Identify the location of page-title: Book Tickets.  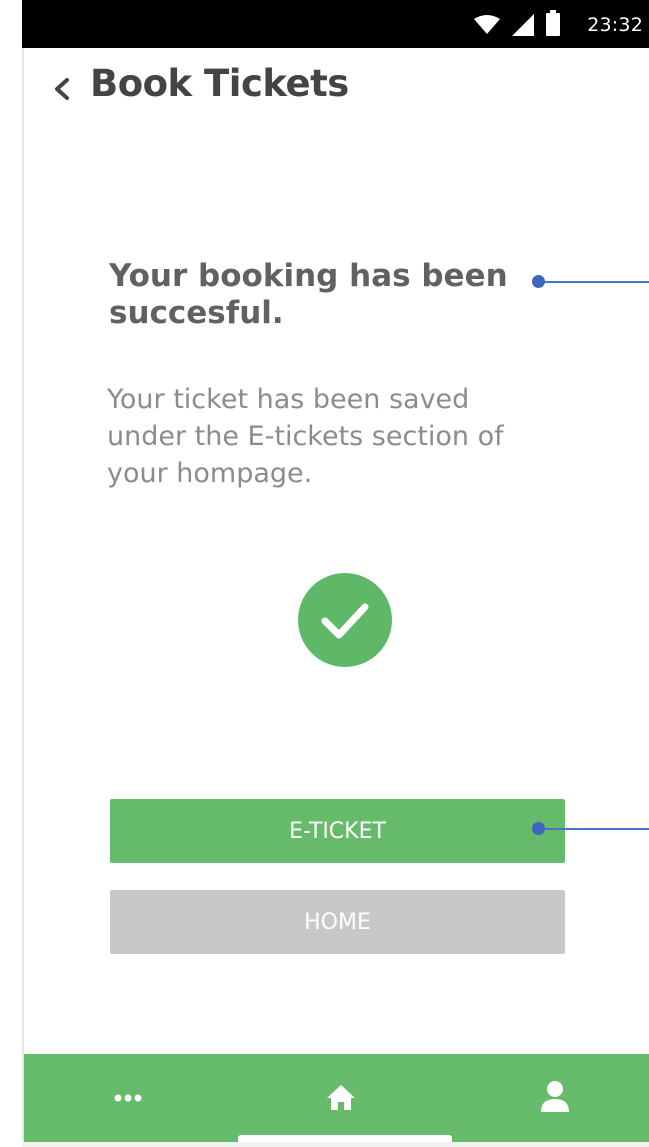
(219, 83).